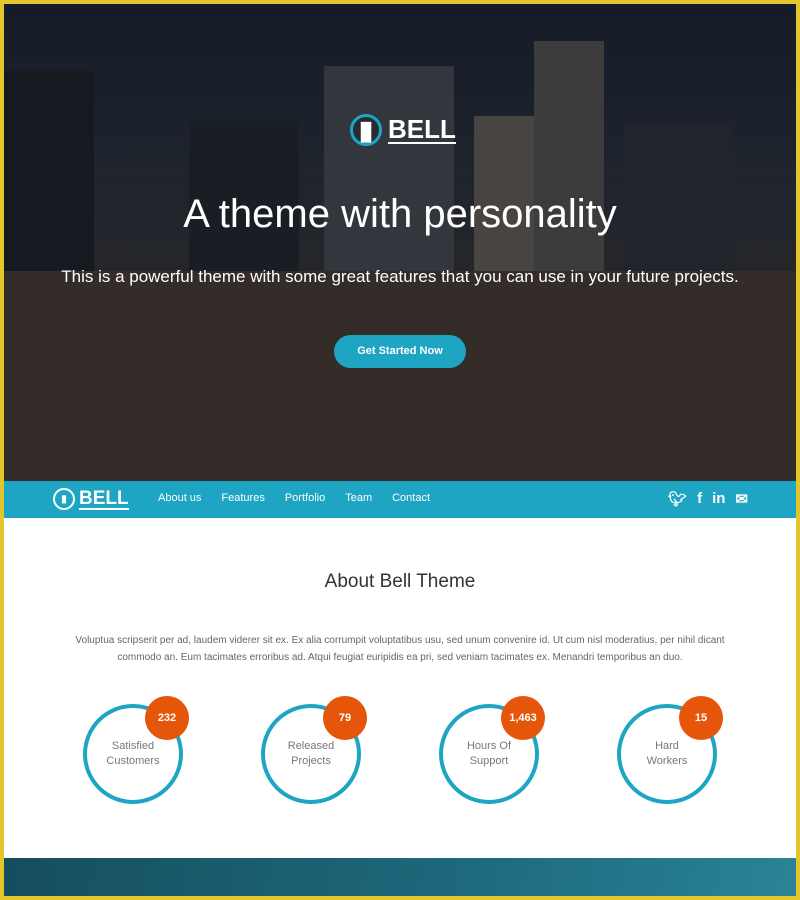  Describe the element at coordinates (305, 498) in the screenshot. I see `nav-portfolio: Portfolio` at that location.